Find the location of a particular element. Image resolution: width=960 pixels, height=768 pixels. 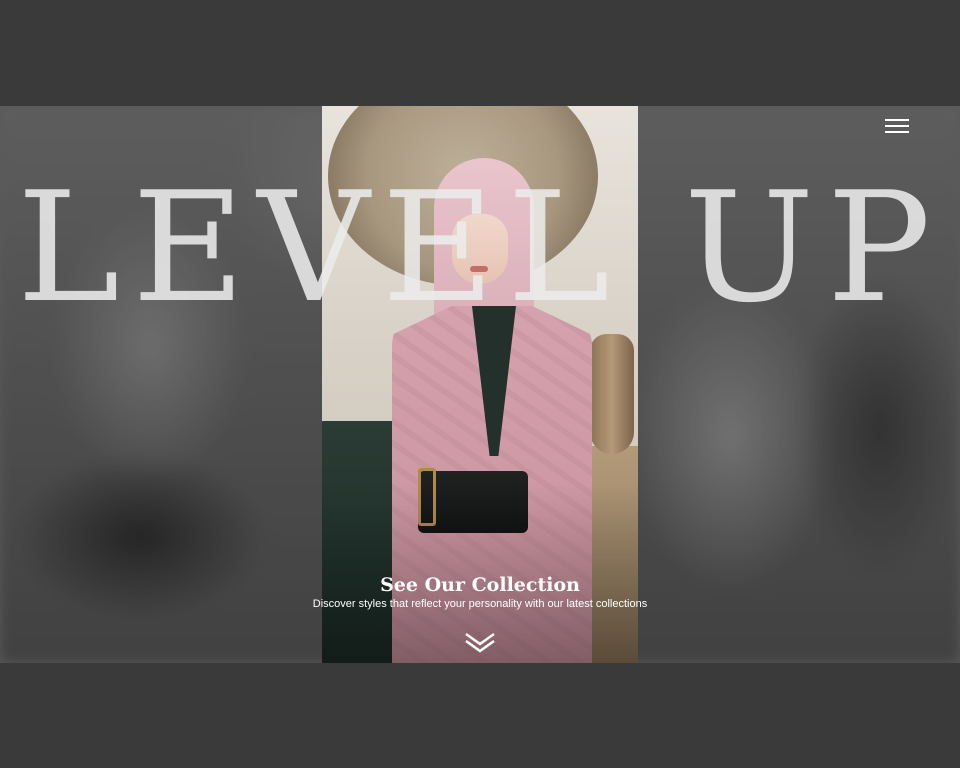

hamburger-menu-icon is located at coordinates (897, 126).